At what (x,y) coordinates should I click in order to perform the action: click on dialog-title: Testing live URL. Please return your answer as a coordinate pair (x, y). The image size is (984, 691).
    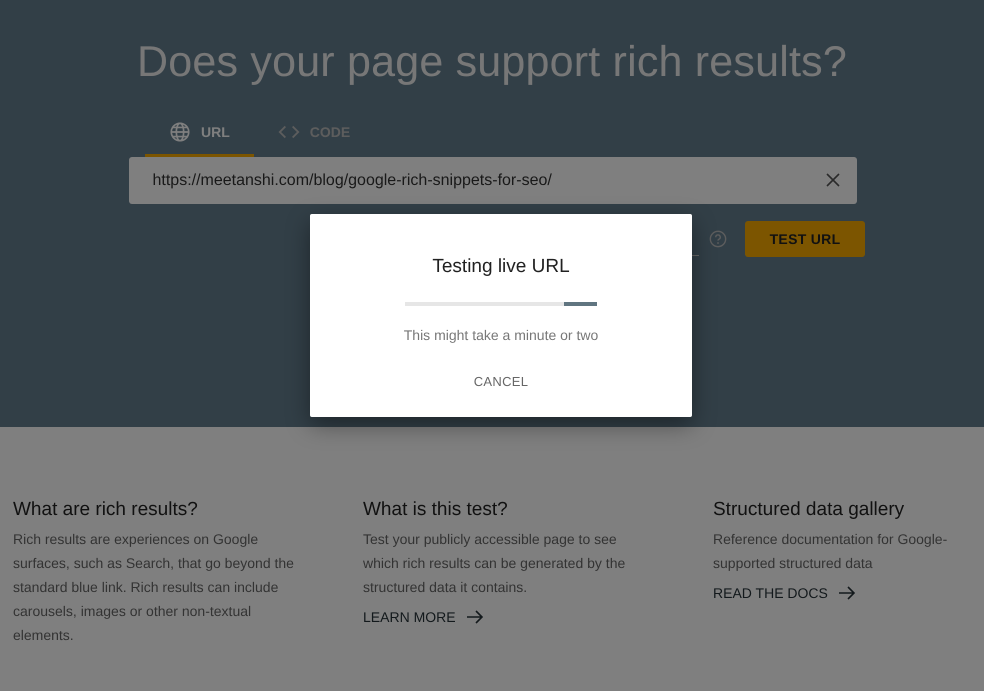
    Looking at the image, I should click on (501, 267).